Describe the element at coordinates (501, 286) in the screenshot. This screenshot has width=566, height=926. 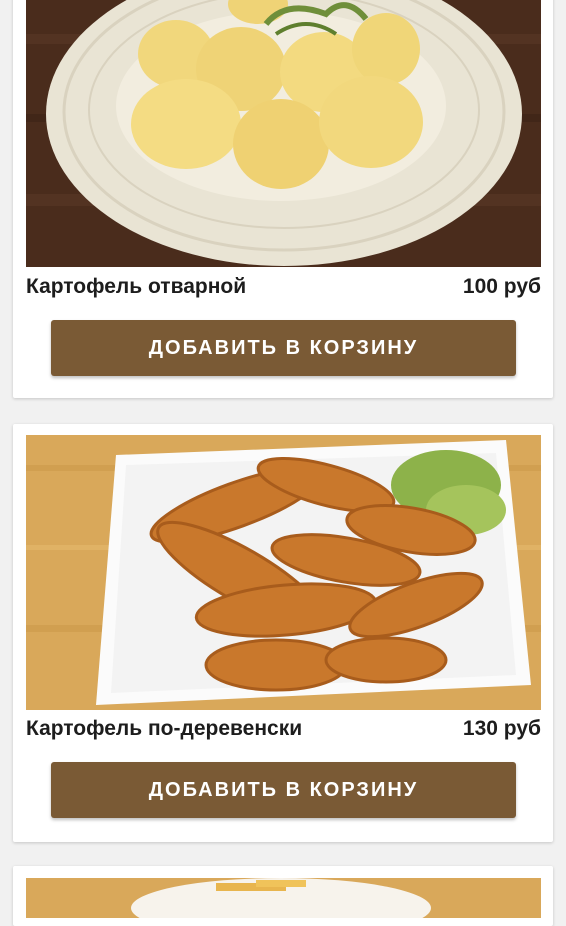
I see `product-price: 100 руб` at that location.